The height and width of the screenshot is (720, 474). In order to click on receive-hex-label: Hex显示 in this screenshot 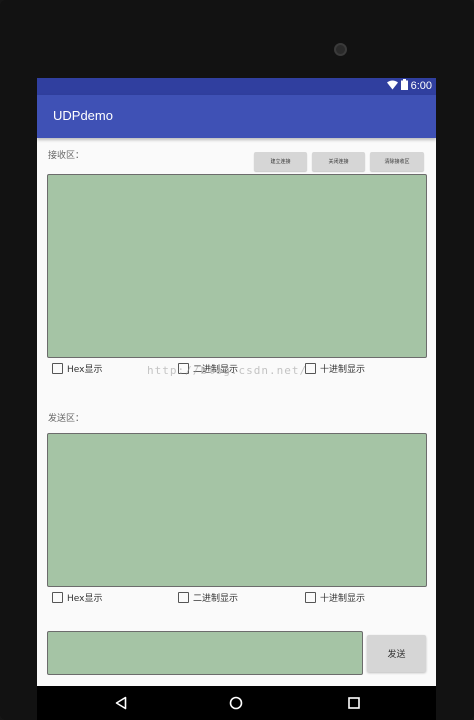, I will do `click(85, 370)`.